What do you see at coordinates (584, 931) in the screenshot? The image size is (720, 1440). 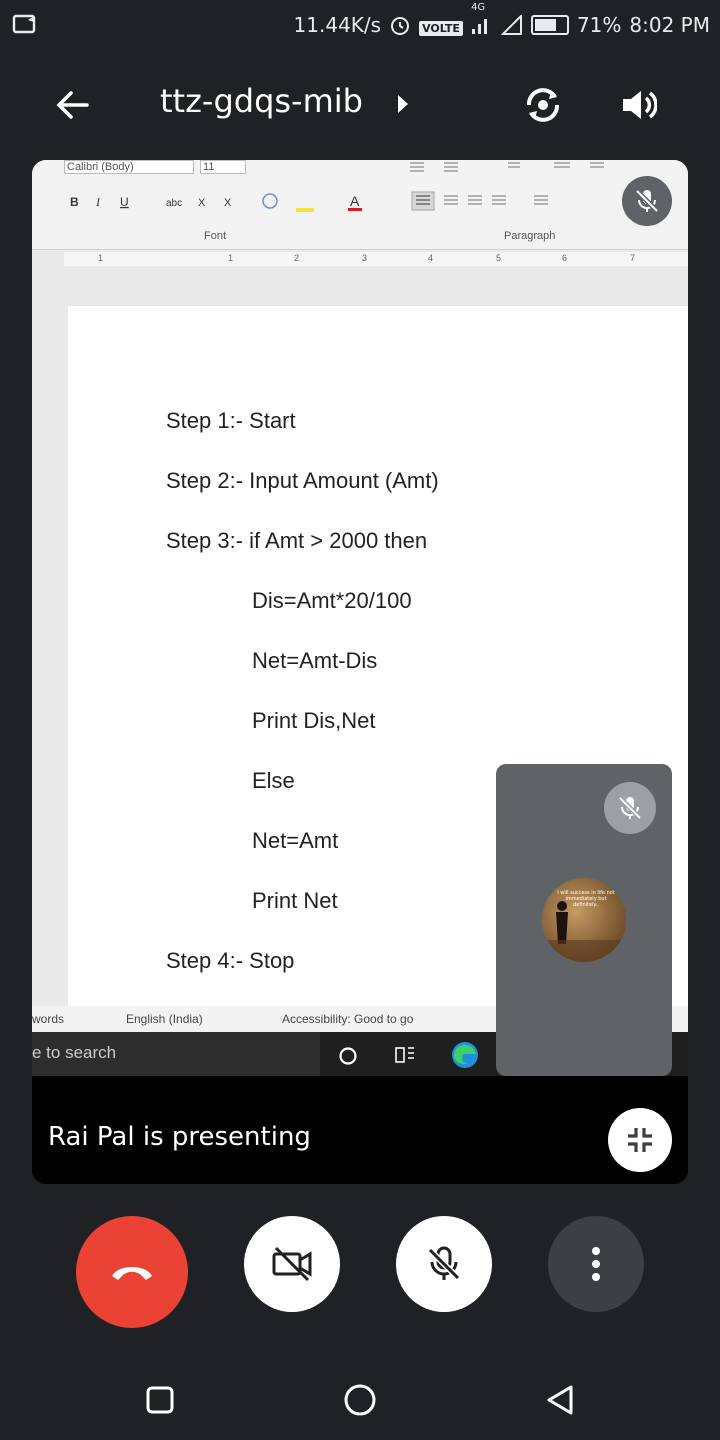 I see `person-silhouette-icon` at bounding box center [584, 931].